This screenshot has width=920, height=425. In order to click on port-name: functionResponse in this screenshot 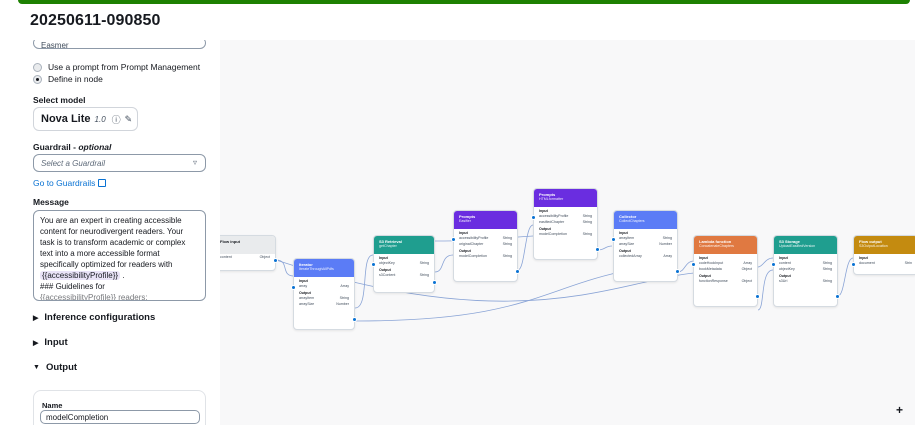, I will do `click(713, 281)`.